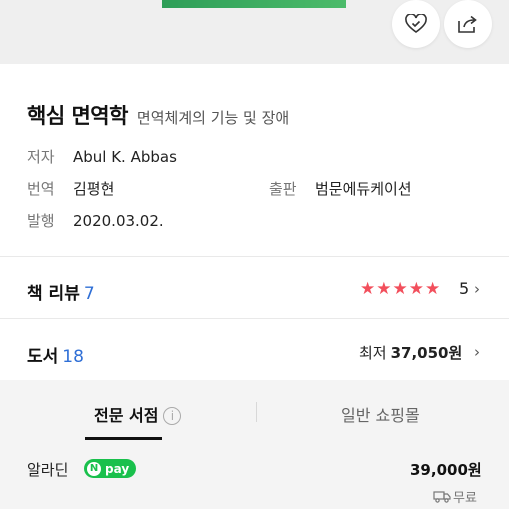 Image resolution: width=509 pixels, height=509 pixels. I want to click on lowest-price-value: 37,050원, so click(426, 353).